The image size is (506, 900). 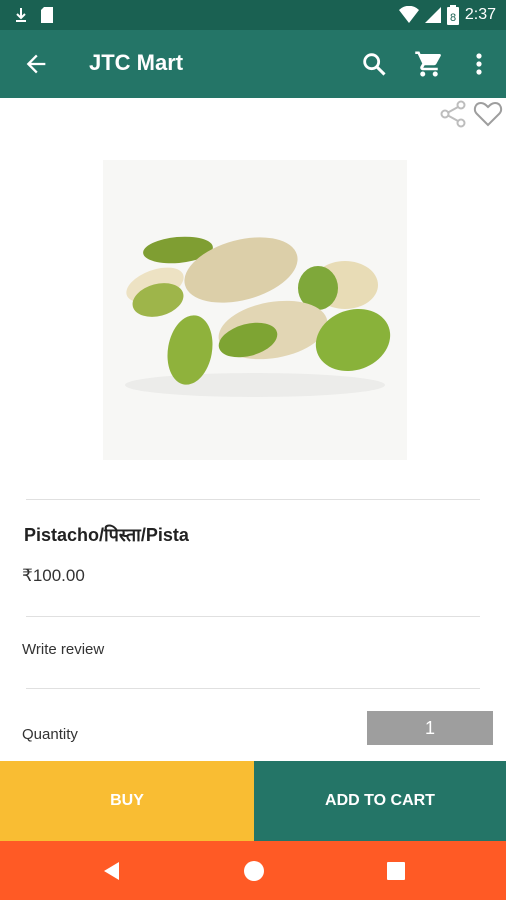 I want to click on add-to-cart-button: ADD TO CART, so click(x=380, y=801).